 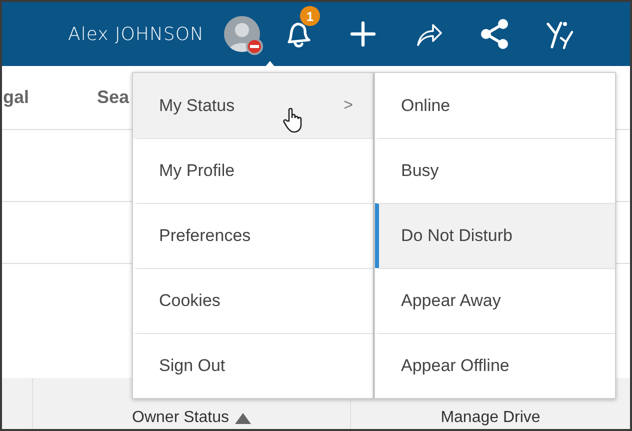 I want to click on menu-item: Sign Out, so click(x=253, y=365).